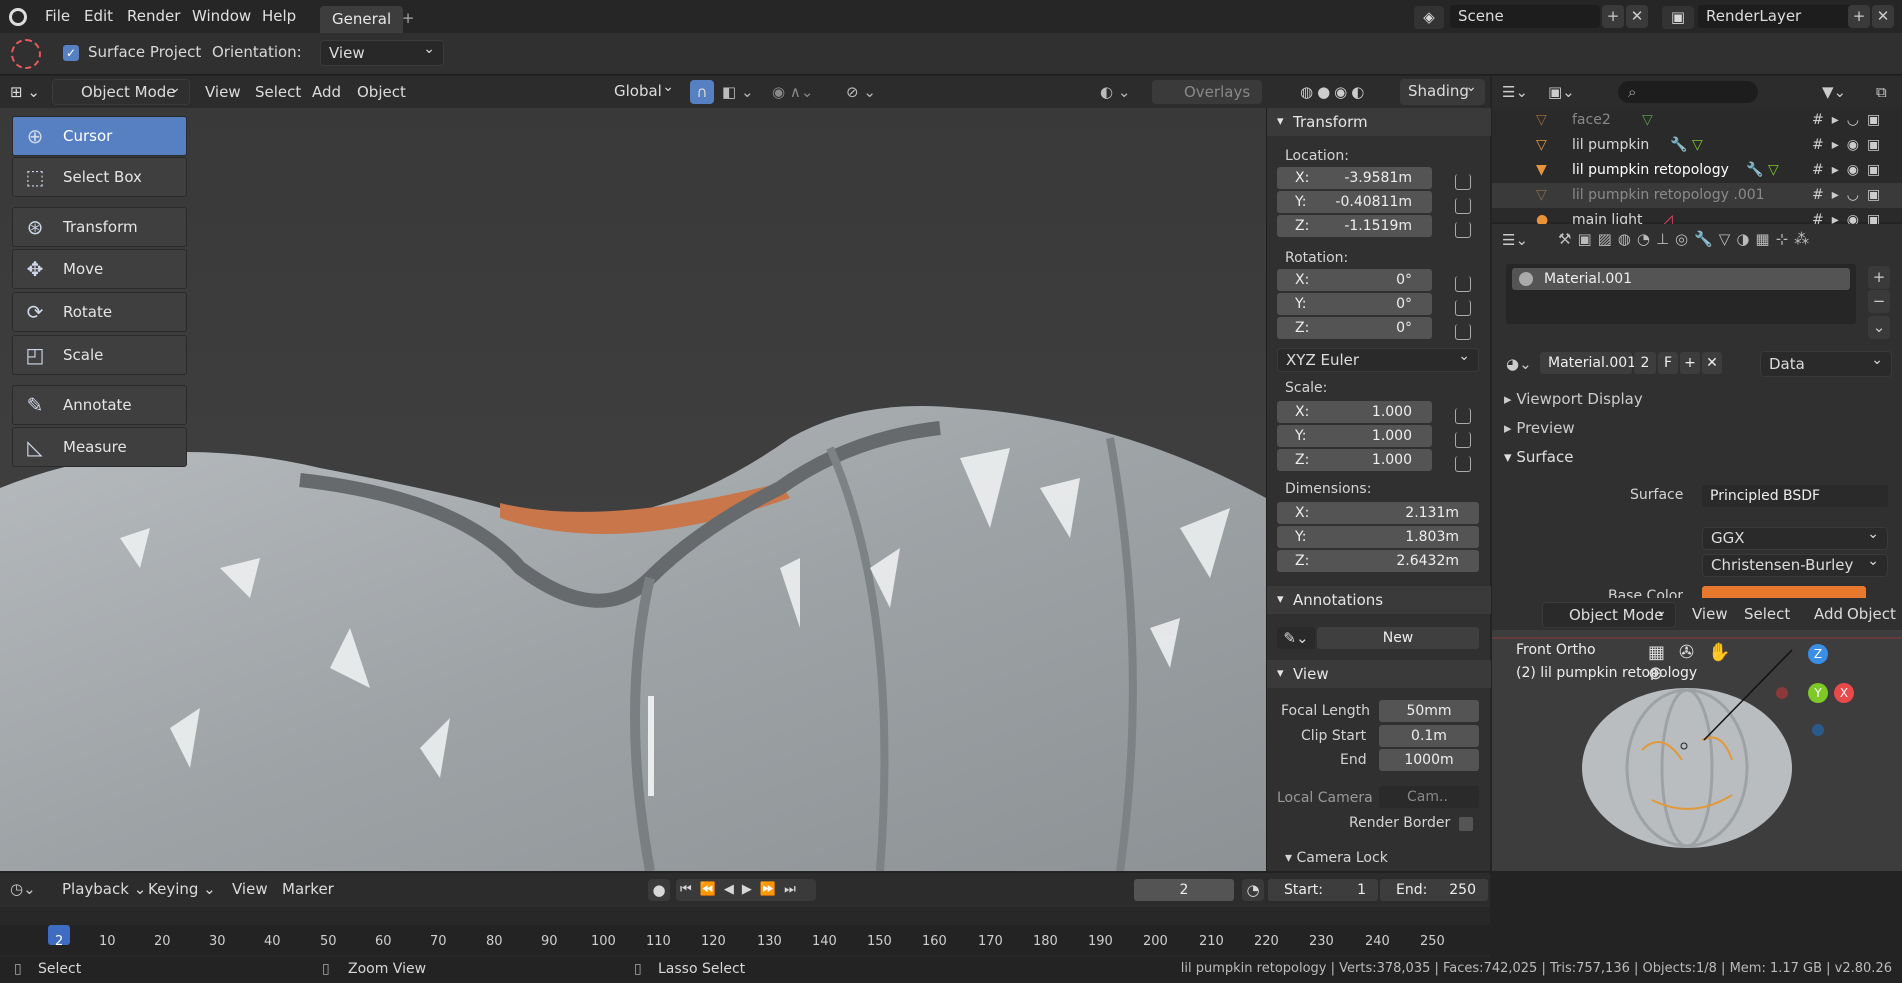  Describe the element at coordinates (1398, 638) in the screenshot. I see `new-annotation-button: New` at that location.